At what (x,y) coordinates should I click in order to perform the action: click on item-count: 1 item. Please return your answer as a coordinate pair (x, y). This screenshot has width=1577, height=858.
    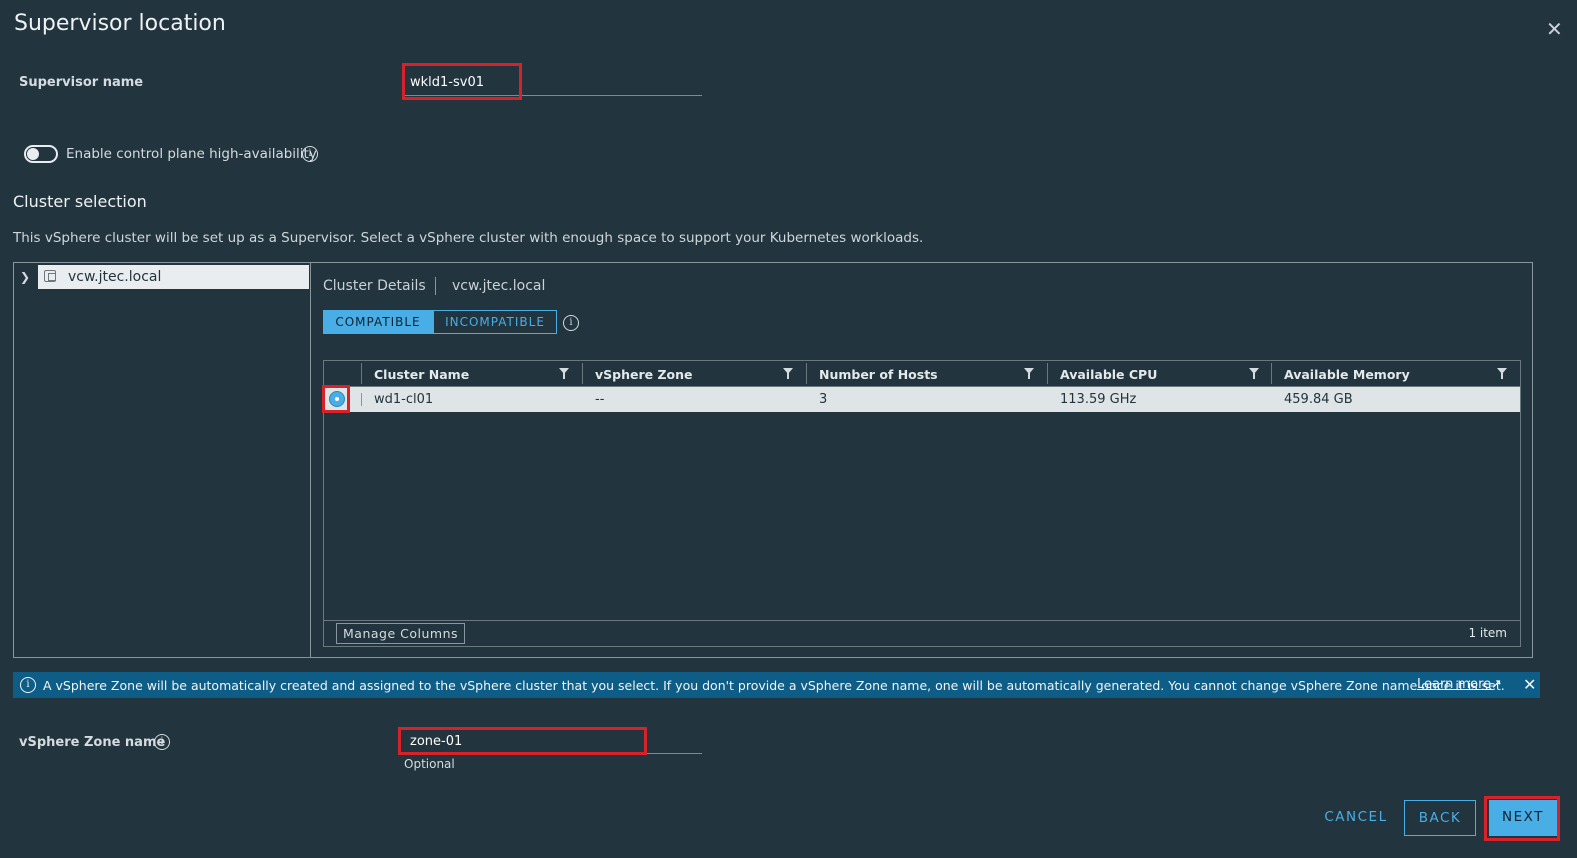
    Looking at the image, I should click on (1487, 633).